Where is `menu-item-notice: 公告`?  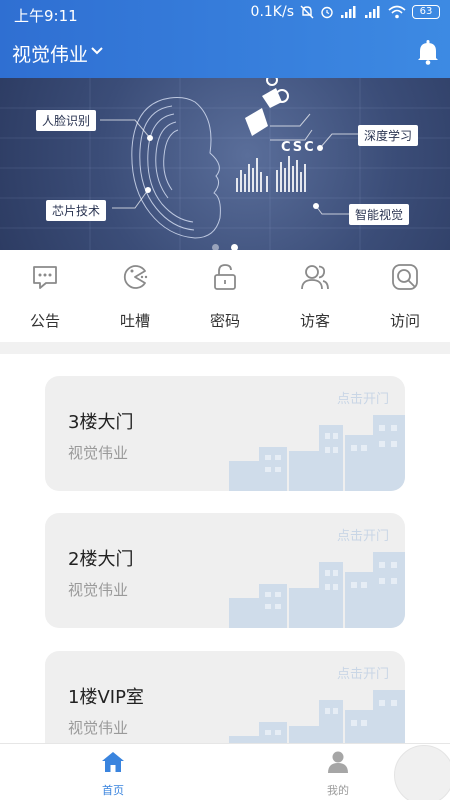 menu-item-notice: 公告 is located at coordinates (45, 296).